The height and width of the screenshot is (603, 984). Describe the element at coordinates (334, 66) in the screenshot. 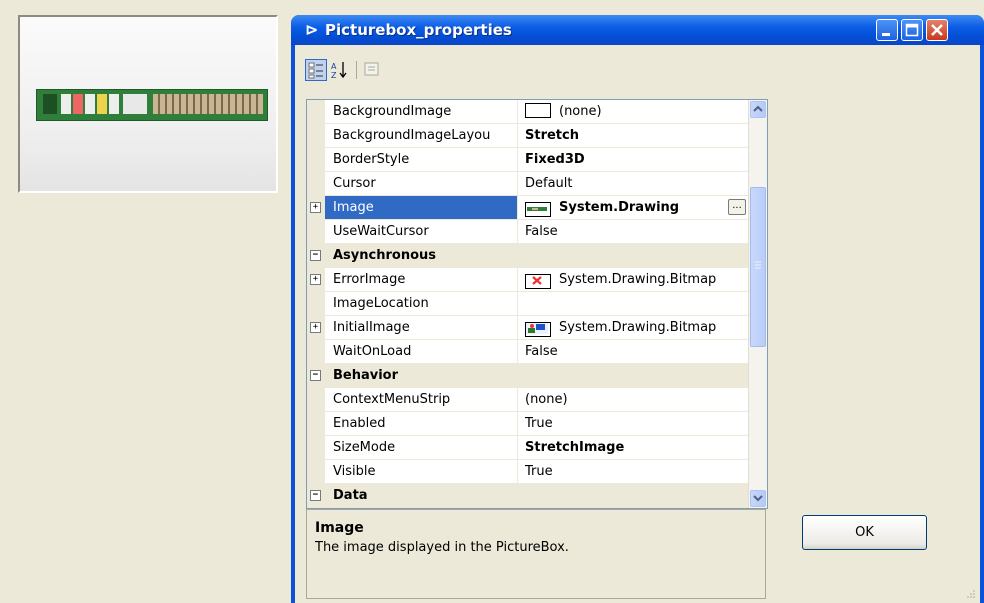

I see `svg-text: A` at that location.